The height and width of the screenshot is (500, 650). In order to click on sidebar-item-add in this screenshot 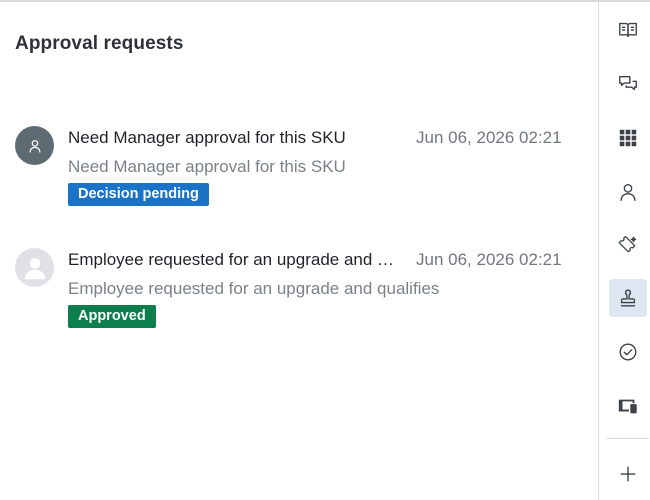, I will do `click(628, 474)`.